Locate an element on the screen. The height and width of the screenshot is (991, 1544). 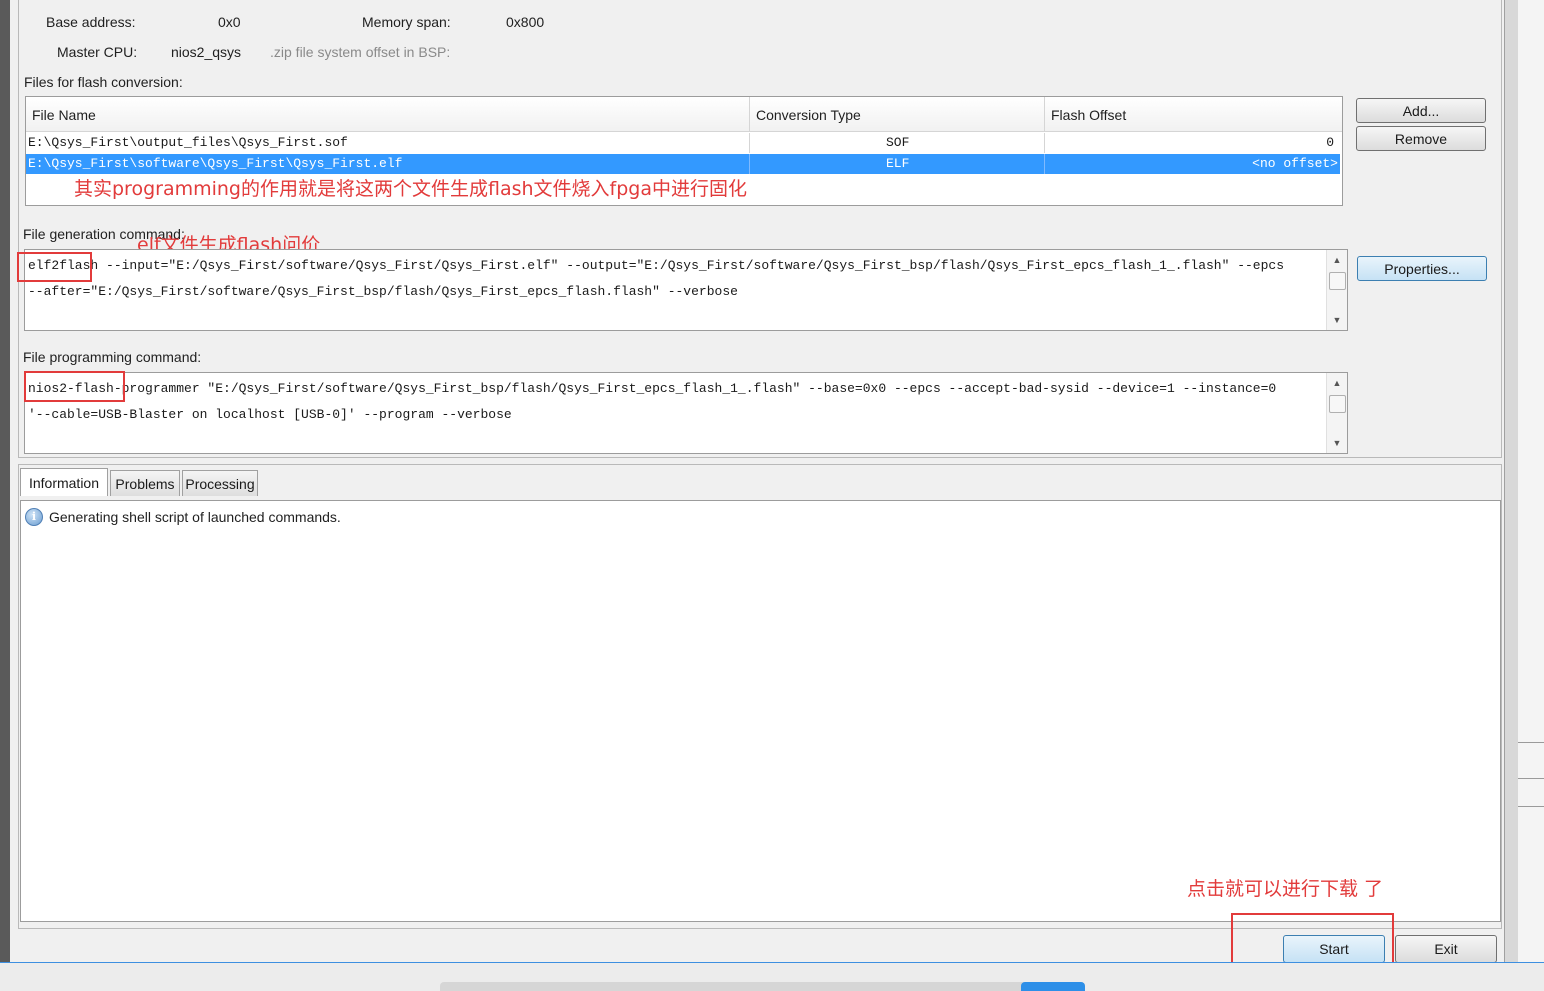
programming-scrollbar: ▲ ▼ is located at coordinates (1336, 413).